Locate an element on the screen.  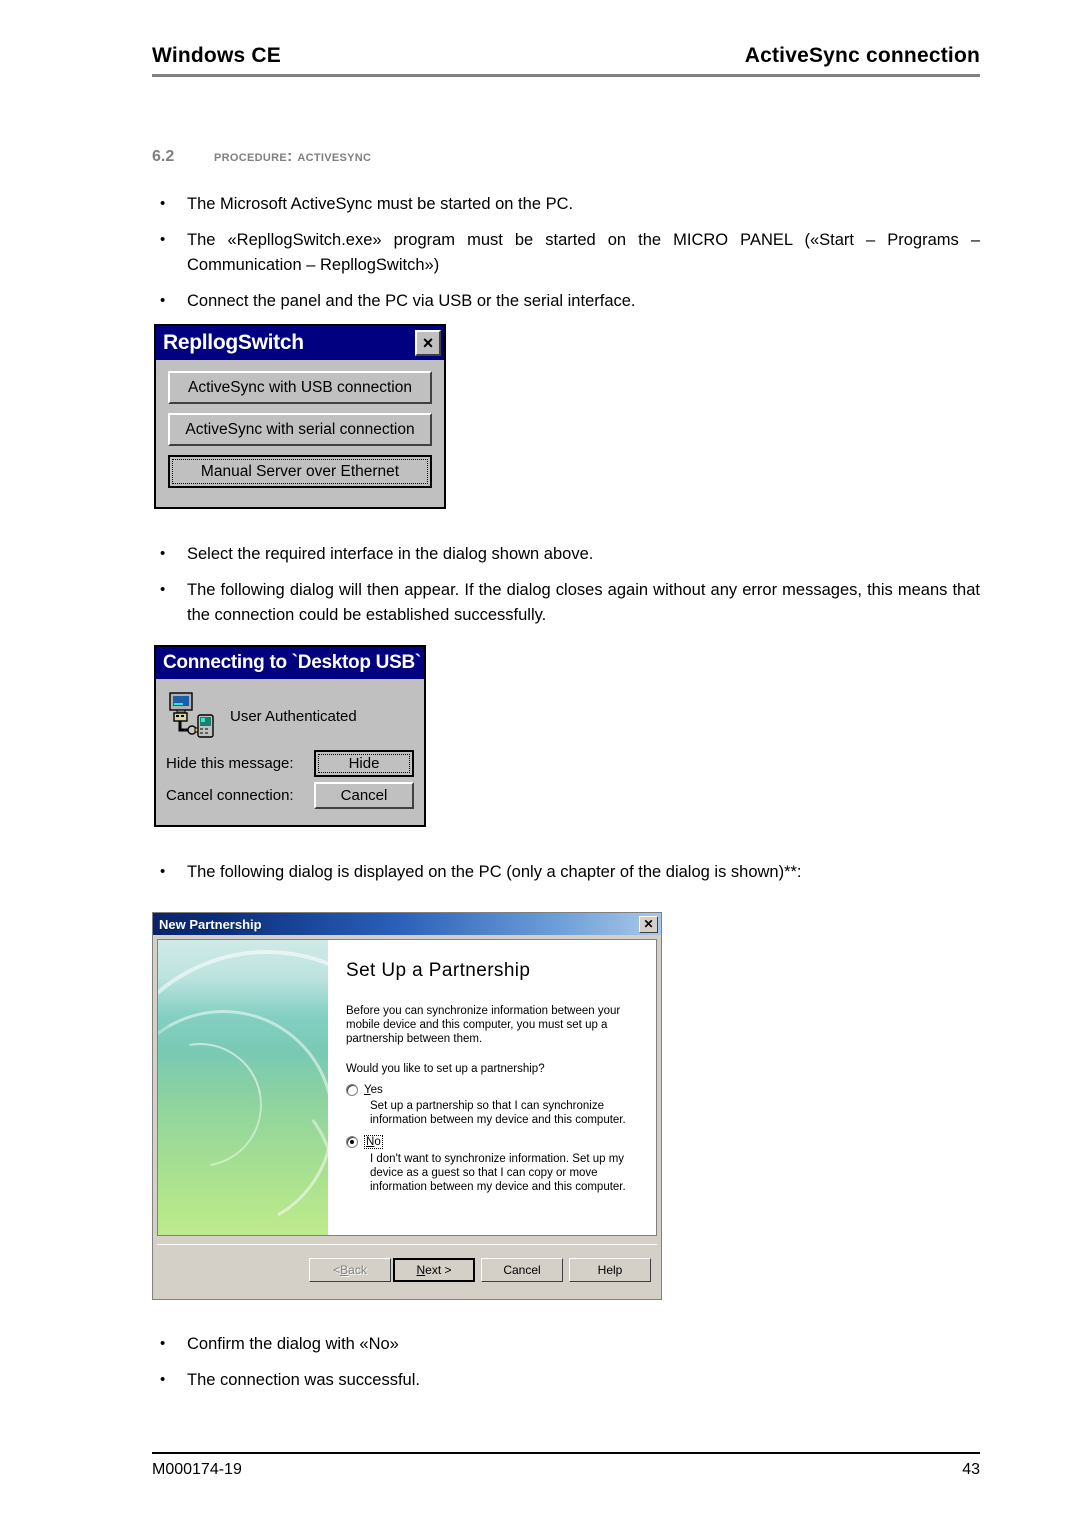
pc-to-device-connection-icon is located at coordinates (192, 716).